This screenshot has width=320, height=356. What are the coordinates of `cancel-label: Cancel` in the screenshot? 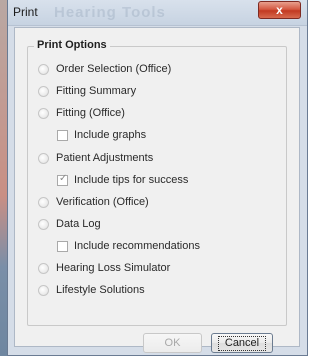 It's located at (242, 343).